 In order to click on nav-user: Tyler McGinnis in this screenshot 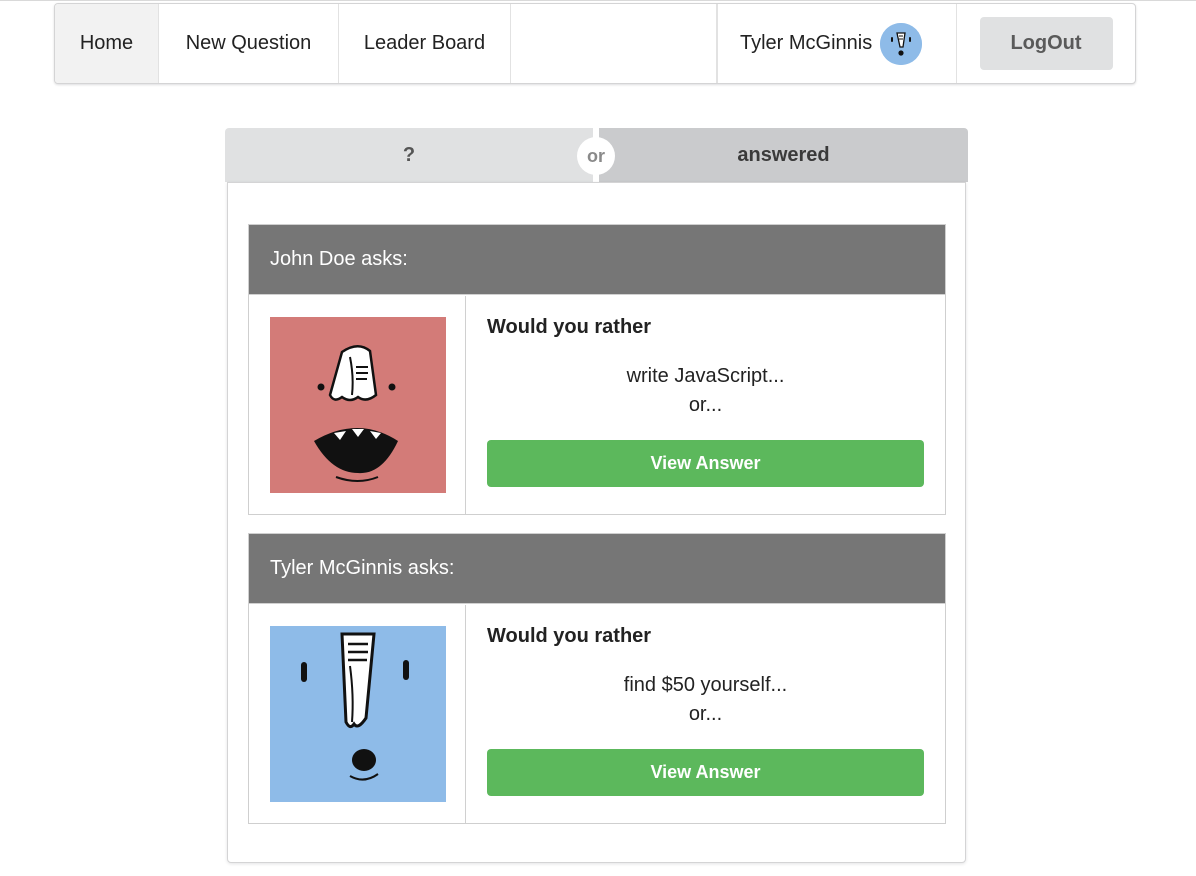, I will do `click(837, 43)`.